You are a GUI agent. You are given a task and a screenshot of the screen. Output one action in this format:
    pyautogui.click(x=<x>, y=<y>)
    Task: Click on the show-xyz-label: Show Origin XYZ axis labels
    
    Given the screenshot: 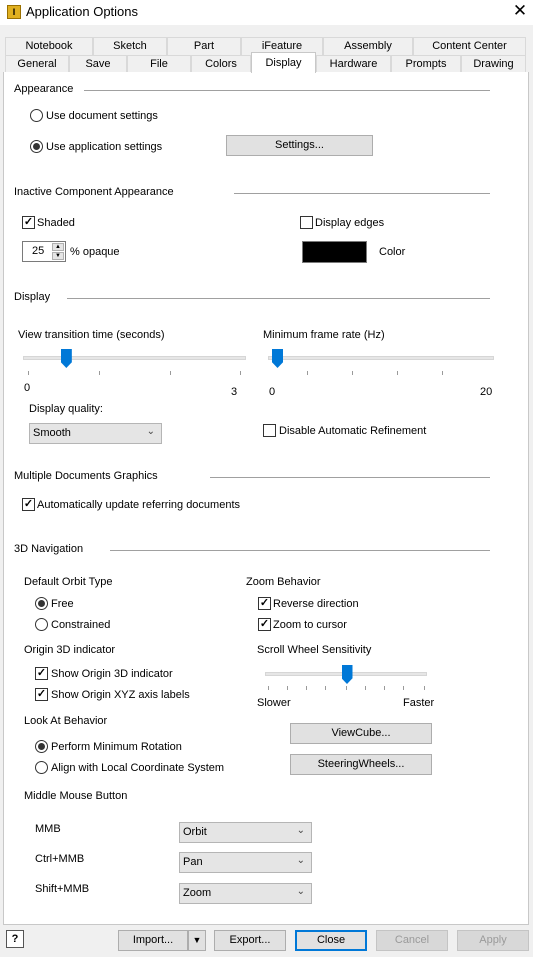 What is the action you would take?
    pyautogui.click(x=120, y=695)
    